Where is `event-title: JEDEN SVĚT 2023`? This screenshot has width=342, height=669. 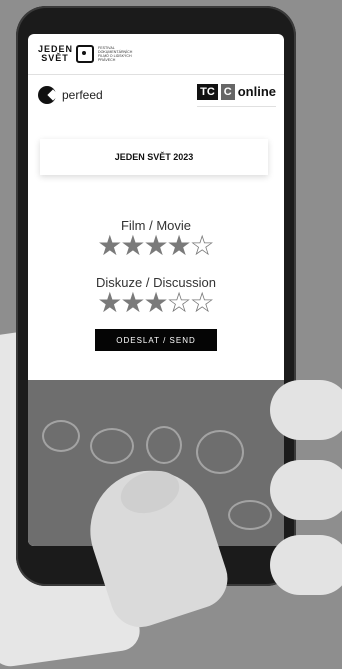
event-title: JEDEN SVĚT 2023 is located at coordinates (154, 157).